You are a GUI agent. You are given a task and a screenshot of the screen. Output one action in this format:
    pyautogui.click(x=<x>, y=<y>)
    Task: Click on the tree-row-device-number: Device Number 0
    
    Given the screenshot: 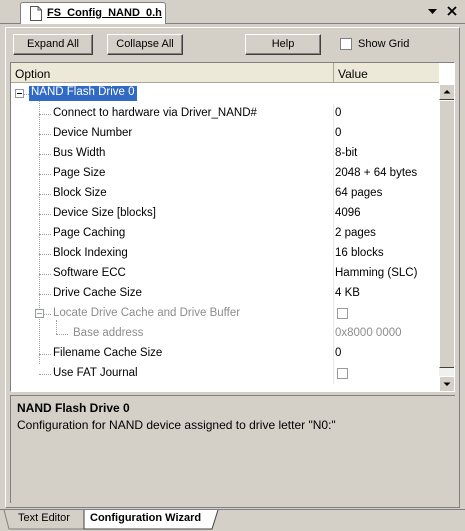 What is the action you would take?
    pyautogui.click(x=225, y=134)
    